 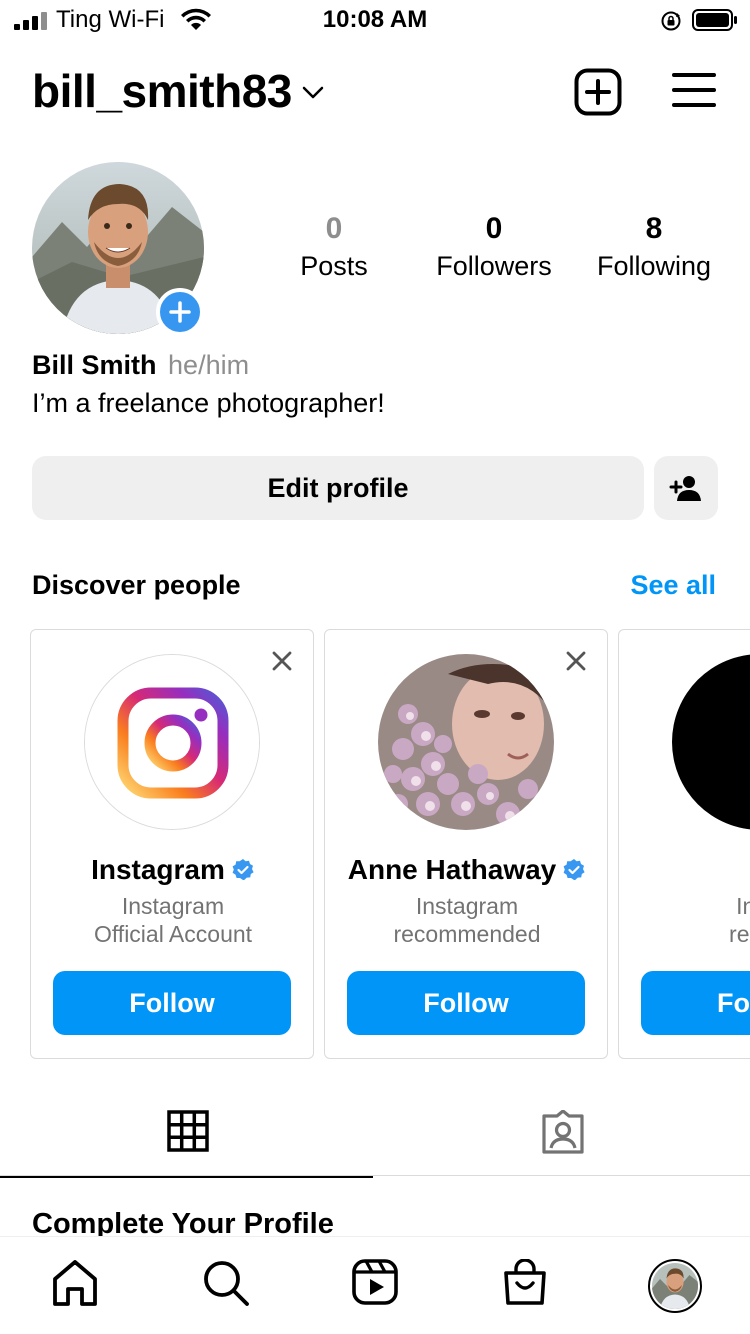 I want to click on grid-icon, so click(x=187, y=1131).